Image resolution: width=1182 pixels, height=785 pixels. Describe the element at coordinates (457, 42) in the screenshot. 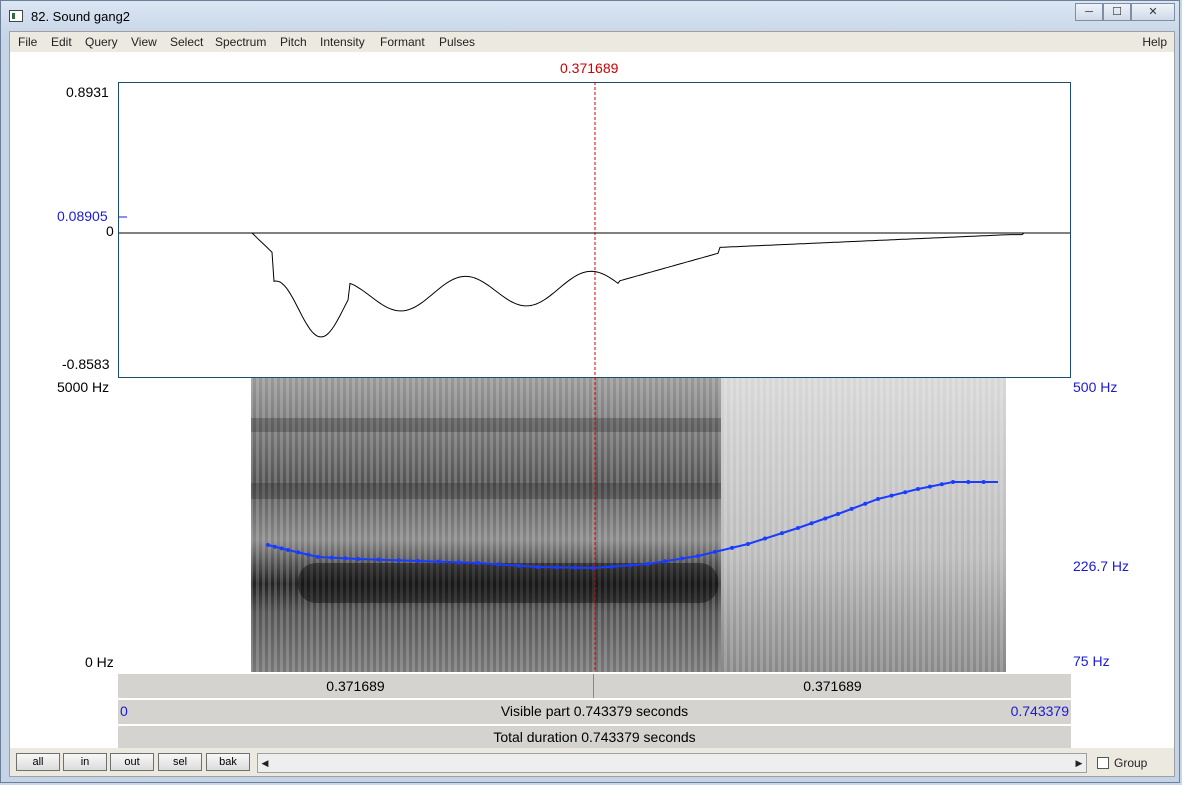

I see `menu-pulses: Pulses` at that location.